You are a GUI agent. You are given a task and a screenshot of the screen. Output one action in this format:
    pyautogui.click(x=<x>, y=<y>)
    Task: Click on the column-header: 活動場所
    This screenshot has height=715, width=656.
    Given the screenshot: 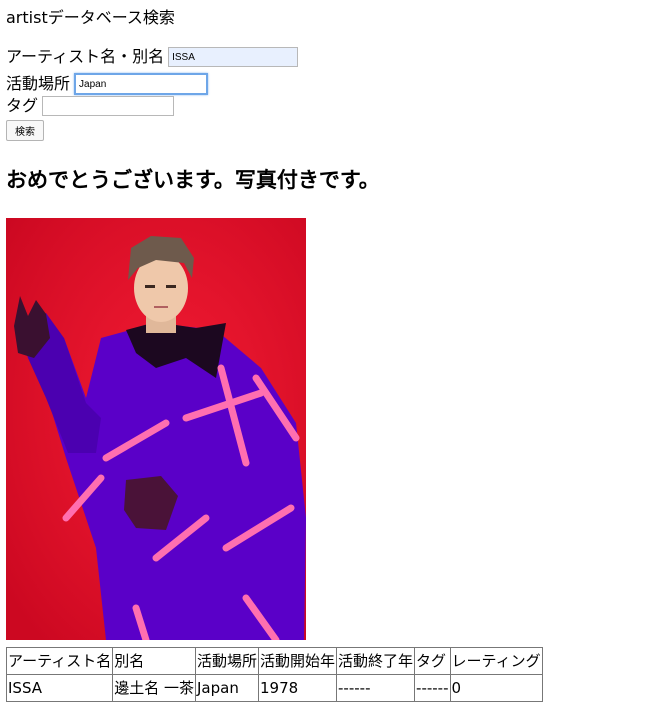 What is the action you would take?
    pyautogui.click(x=227, y=661)
    